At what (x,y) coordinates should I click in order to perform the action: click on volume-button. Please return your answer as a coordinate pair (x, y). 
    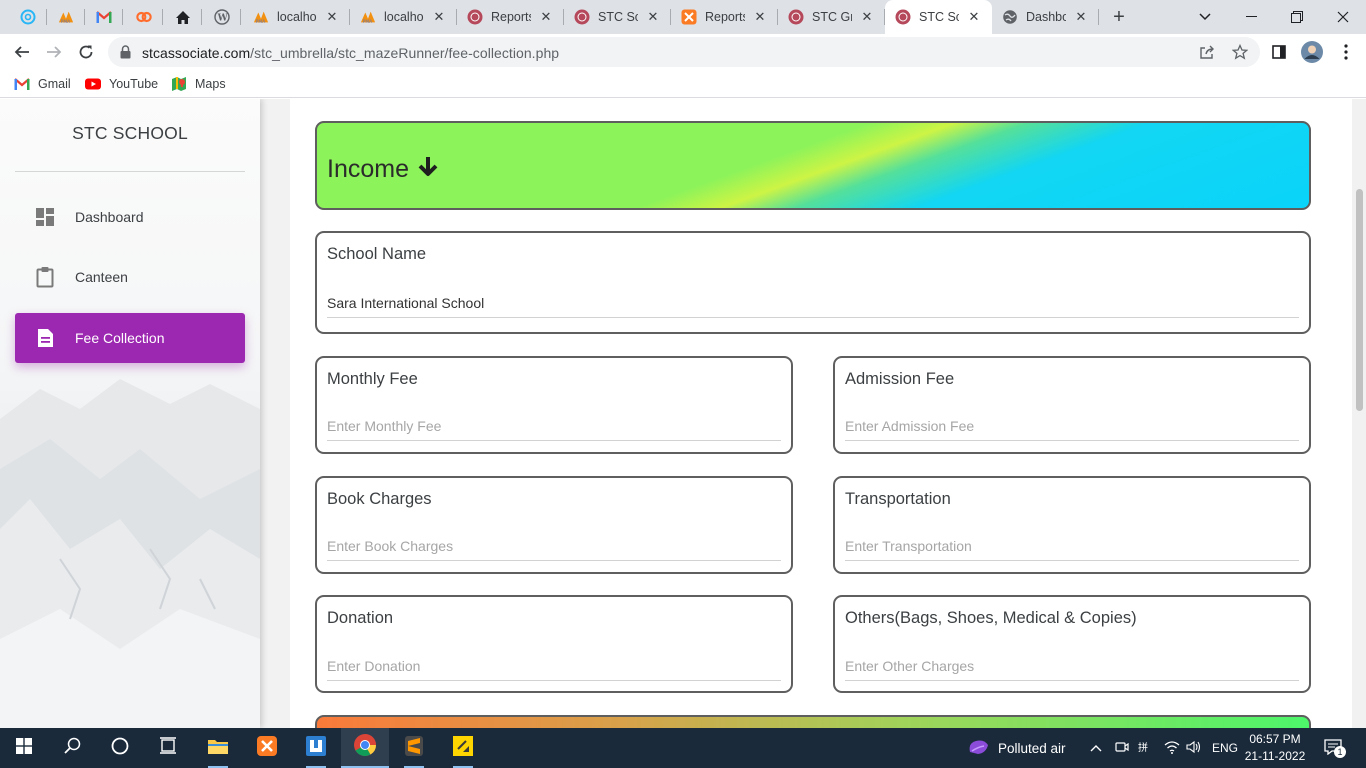
    Looking at the image, I should click on (1194, 748).